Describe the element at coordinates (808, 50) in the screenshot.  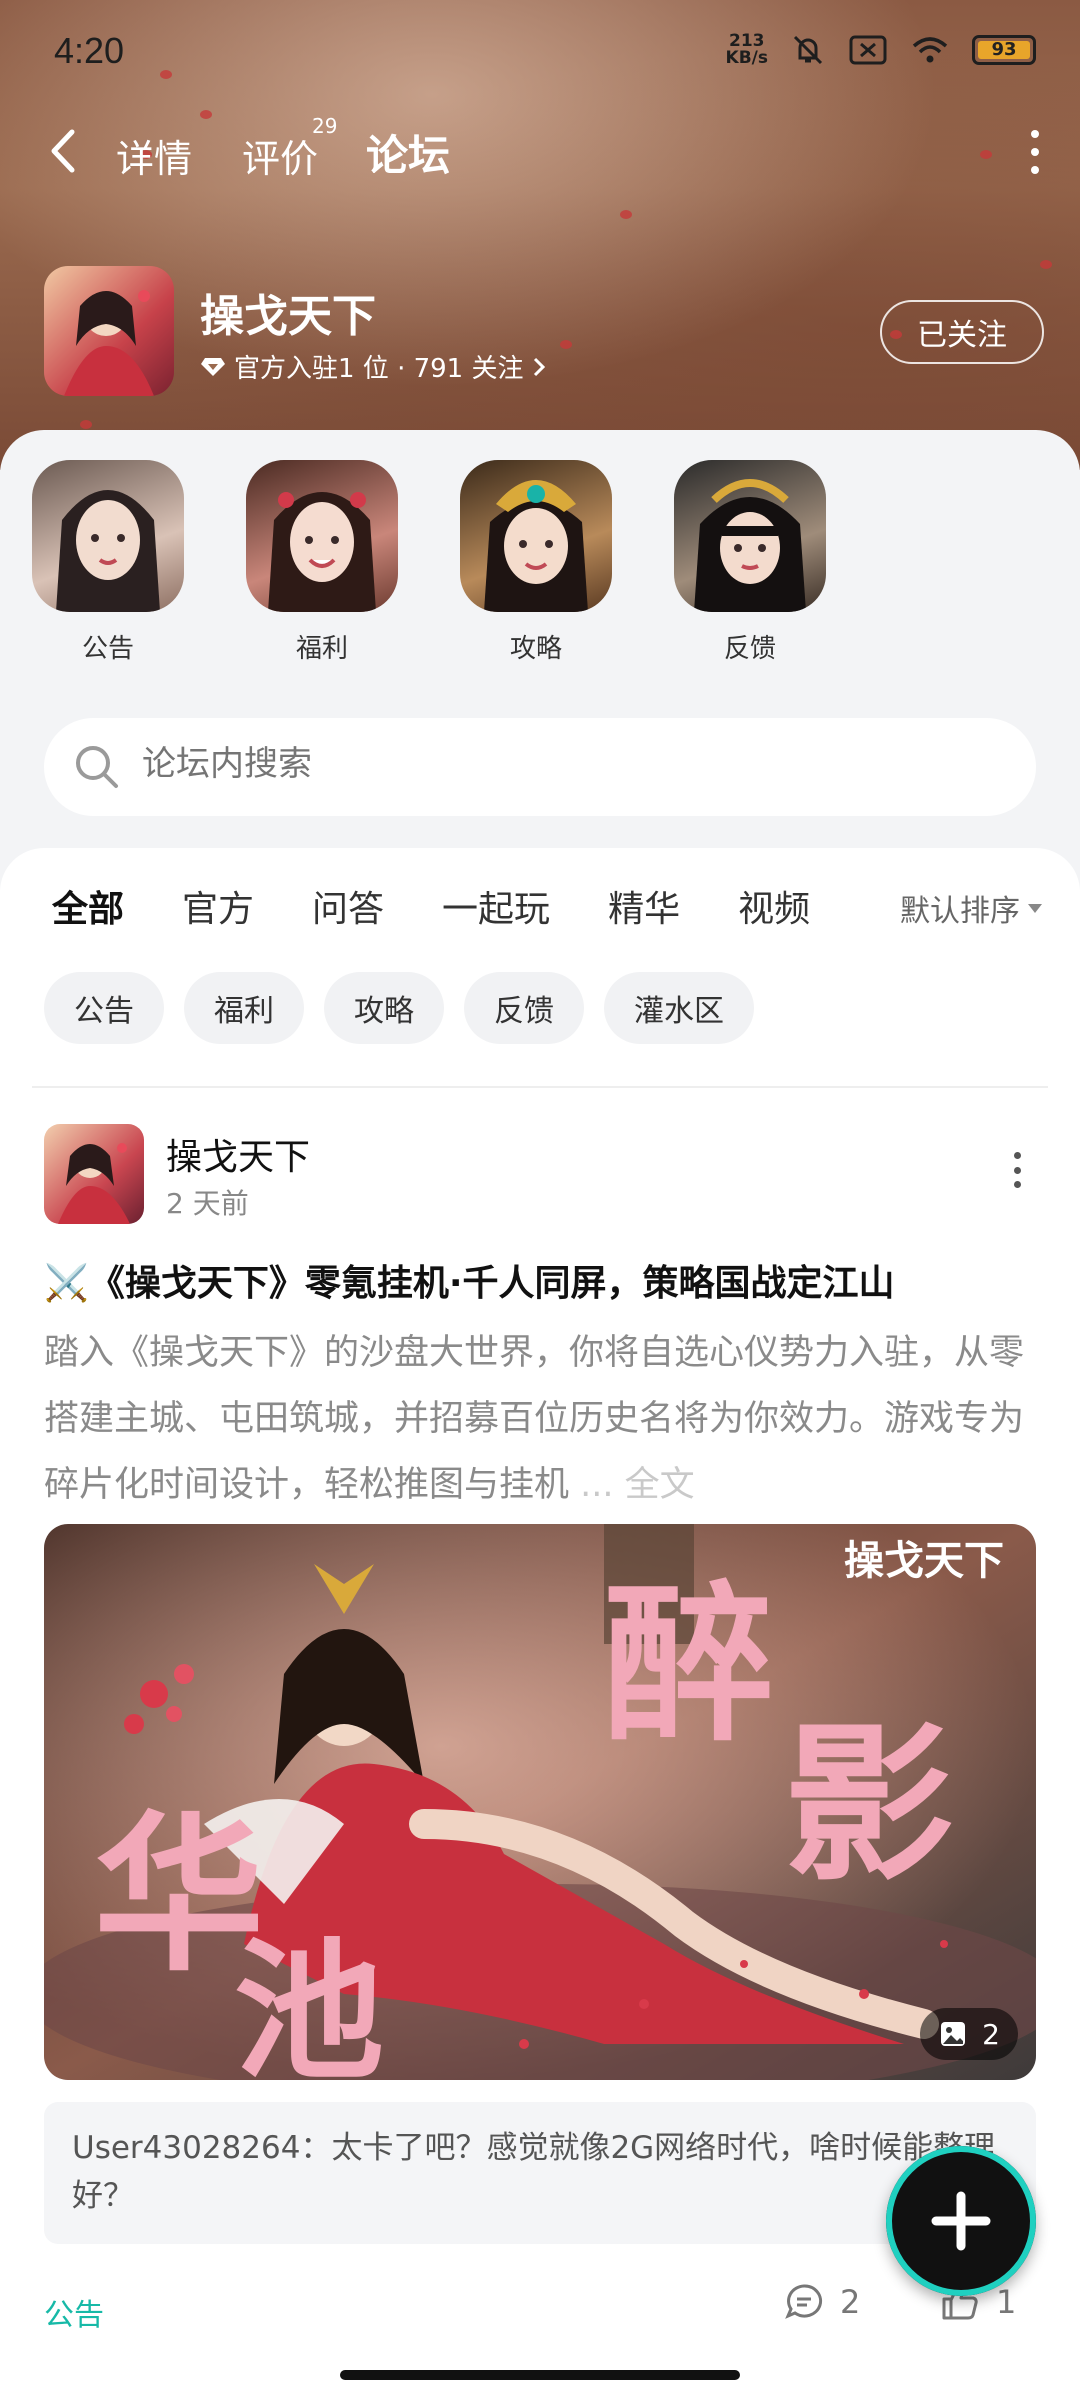
I see `bell-mute-icon` at that location.